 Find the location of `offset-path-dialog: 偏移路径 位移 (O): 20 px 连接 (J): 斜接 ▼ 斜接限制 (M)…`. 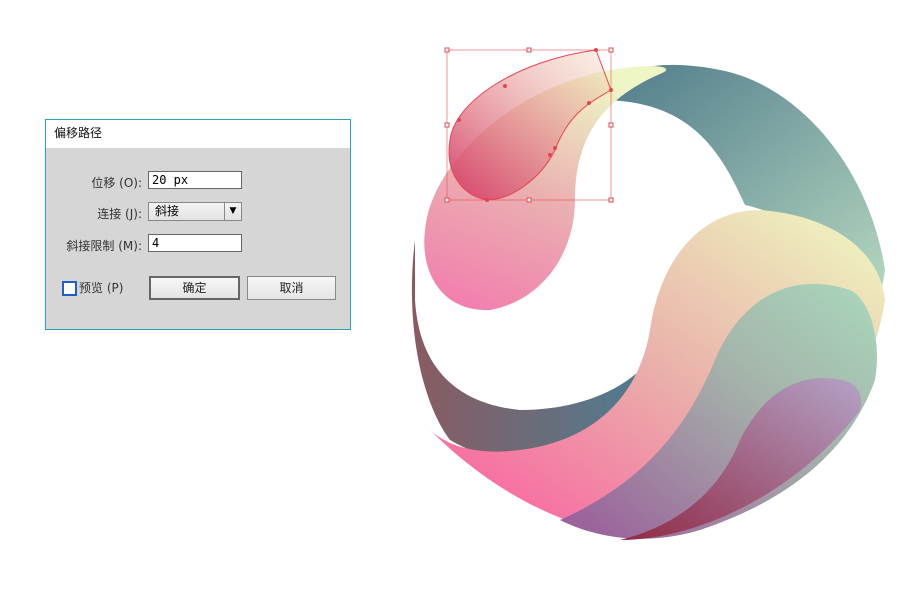

offset-path-dialog: 偏移路径 位移 (O): 20 px 连接 (J): 斜接 ▼ 斜接限制 (M)… is located at coordinates (198, 224).